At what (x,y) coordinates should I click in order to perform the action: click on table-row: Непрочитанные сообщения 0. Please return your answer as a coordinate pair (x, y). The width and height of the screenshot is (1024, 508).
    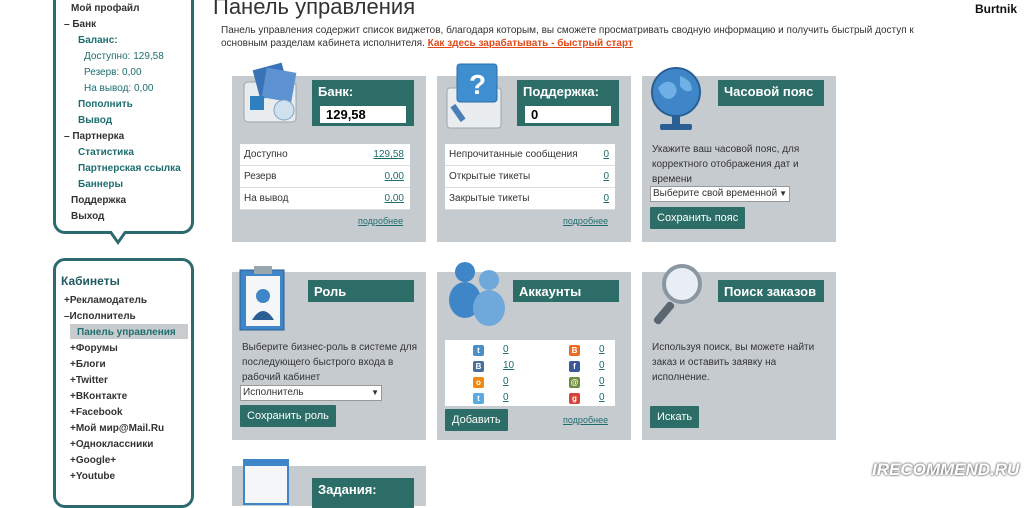
    Looking at the image, I should click on (530, 155).